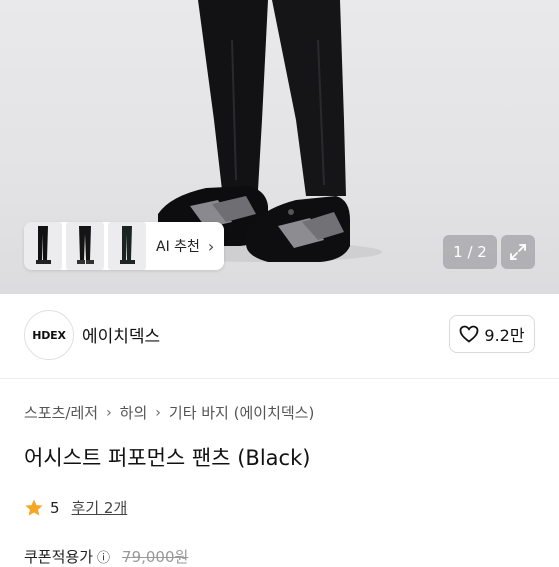  What do you see at coordinates (167, 458) in the screenshot?
I see `product-title: 어시스트 퍼포먼스 팬츠 (Black)` at bounding box center [167, 458].